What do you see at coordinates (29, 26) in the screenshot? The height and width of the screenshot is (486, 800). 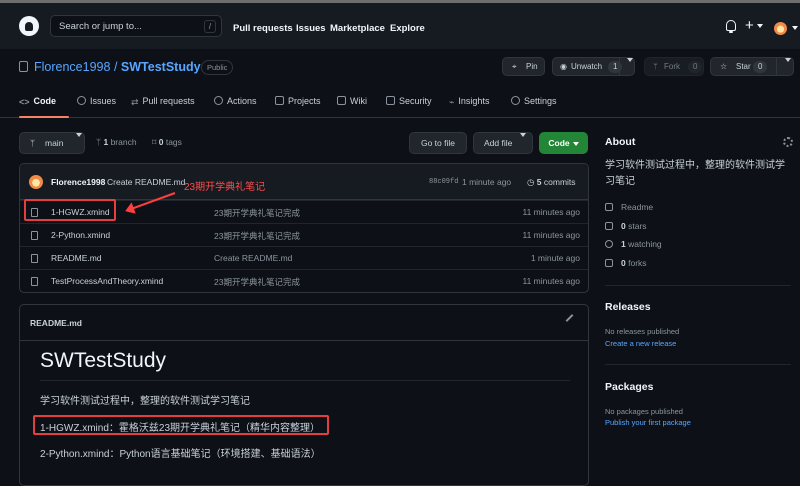 I see `github-logo-icon` at bounding box center [29, 26].